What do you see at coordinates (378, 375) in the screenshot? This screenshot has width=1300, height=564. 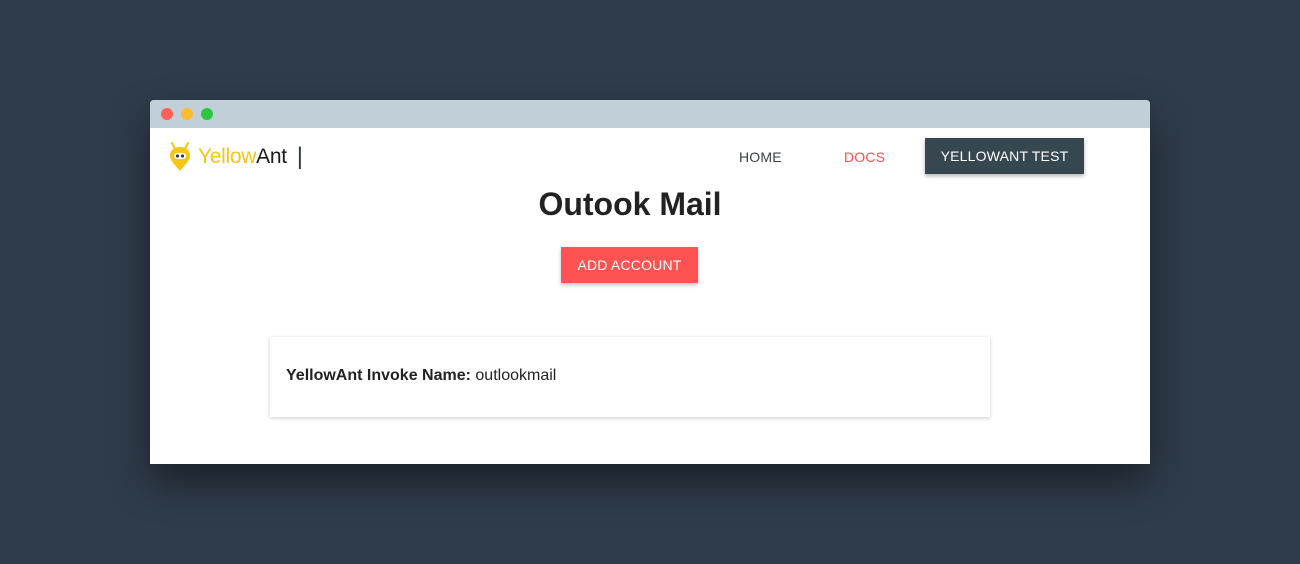 I see `invoke-name-label: YellowAnt Invoke Name:` at bounding box center [378, 375].